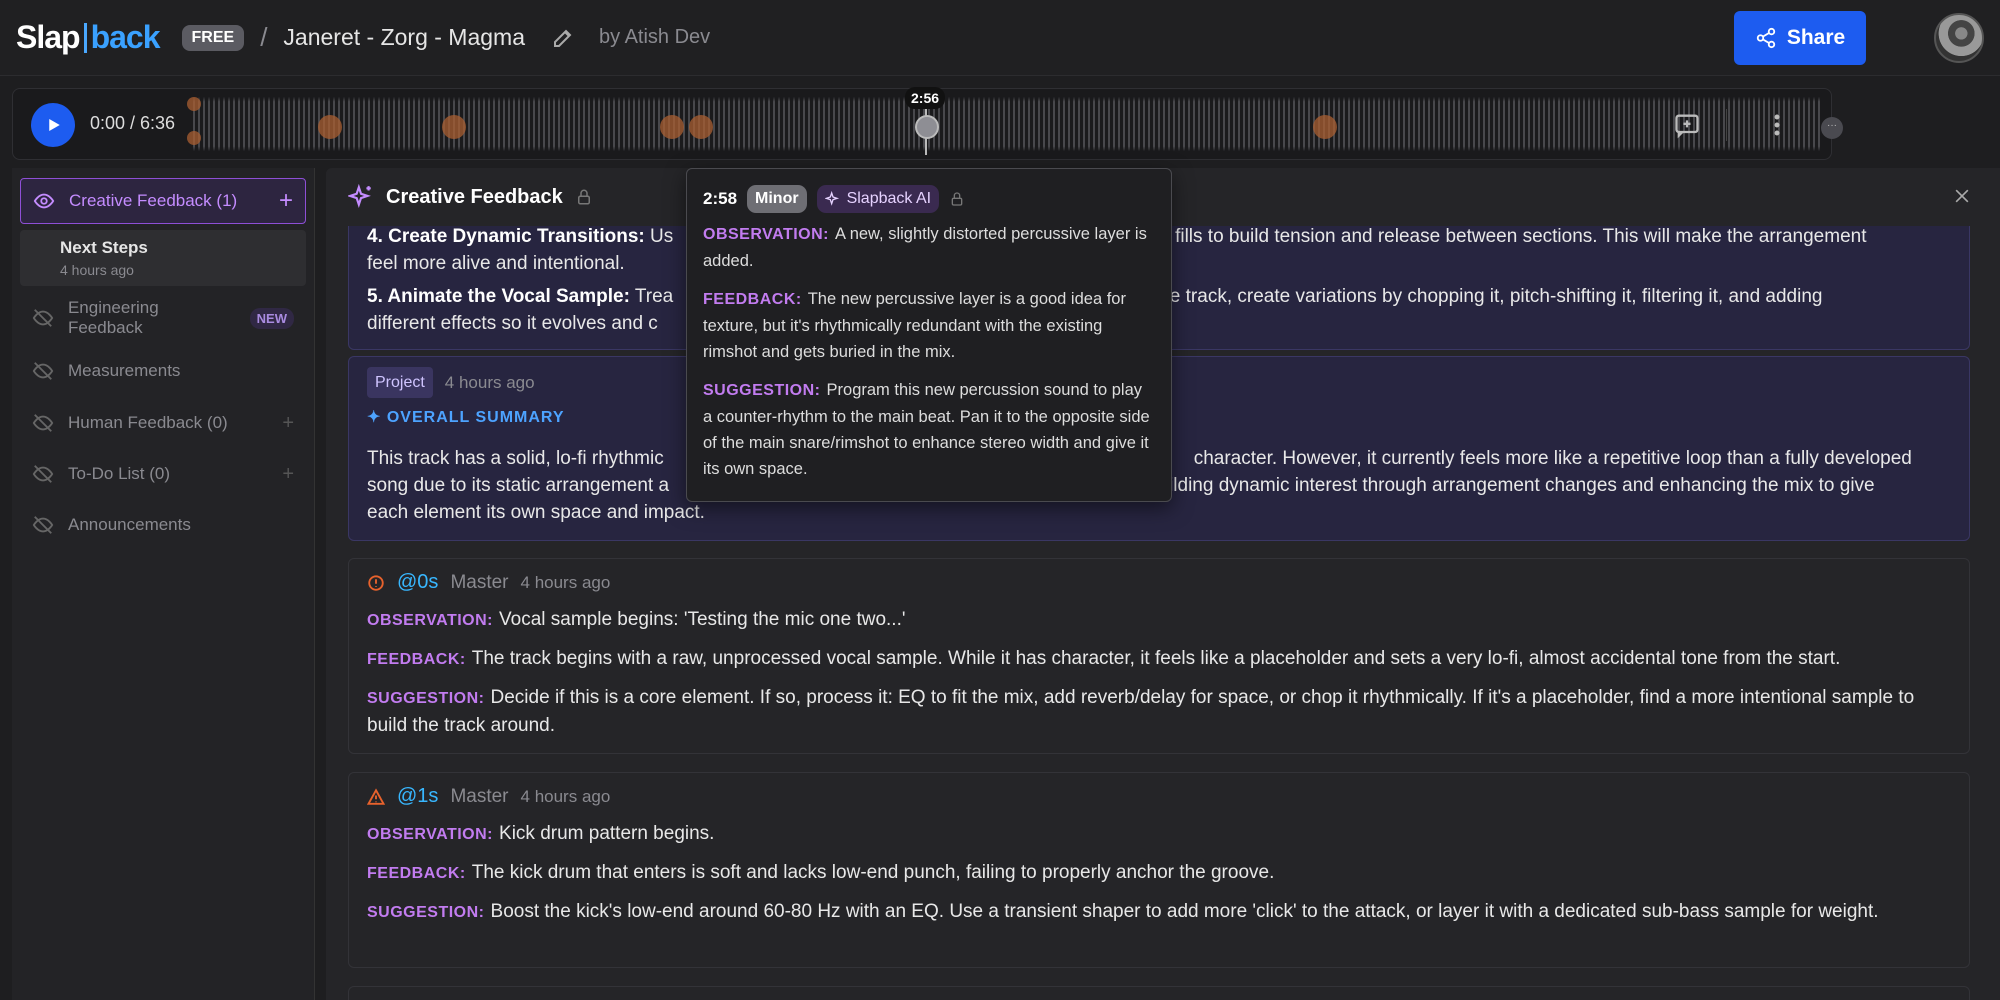  I want to click on panel-title: Creative Feedback, so click(474, 196).